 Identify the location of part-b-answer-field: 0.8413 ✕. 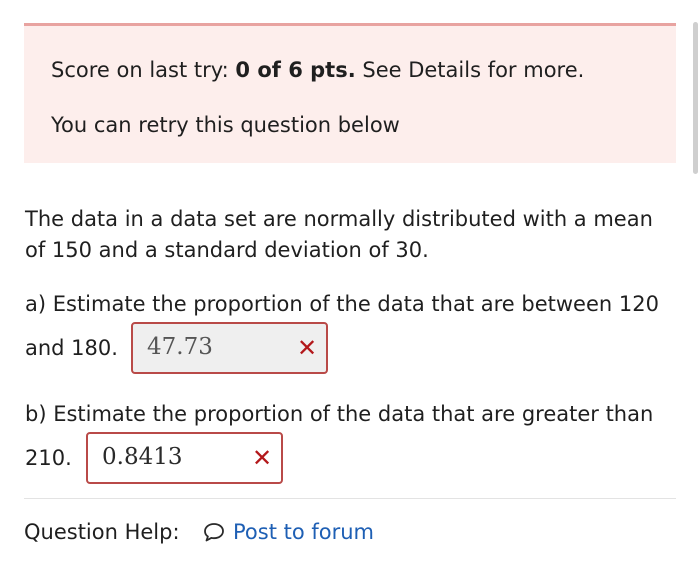
(184, 458).